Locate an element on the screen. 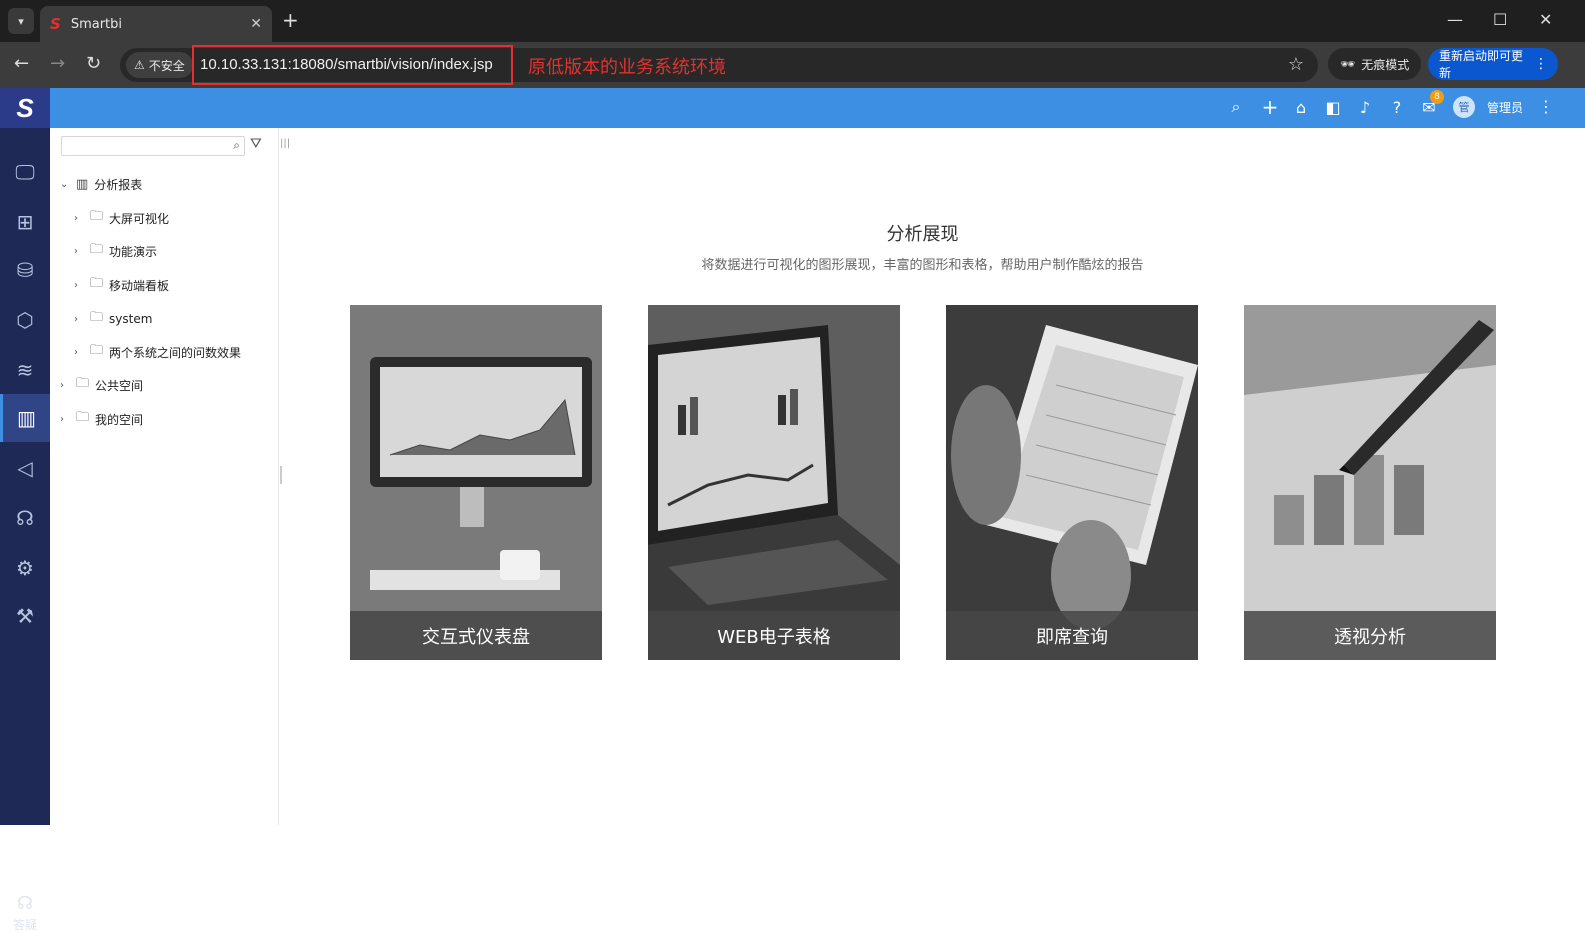  update-button: 重新启动即可更新 ⋮ is located at coordinates (1493, 64).